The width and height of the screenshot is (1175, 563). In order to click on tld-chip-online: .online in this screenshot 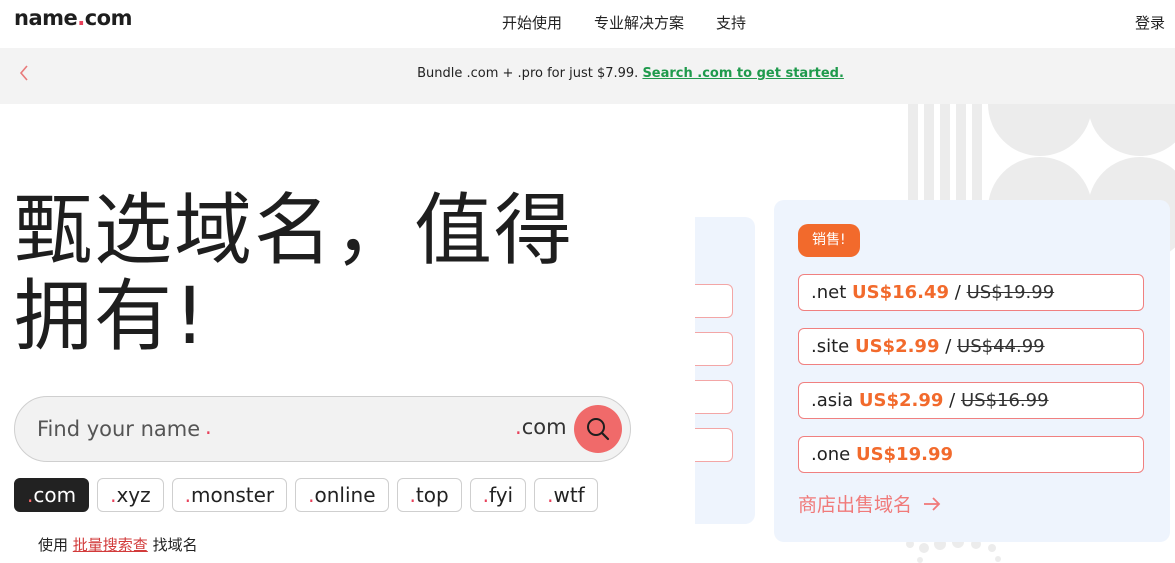, I will do `click(342, 495)`.